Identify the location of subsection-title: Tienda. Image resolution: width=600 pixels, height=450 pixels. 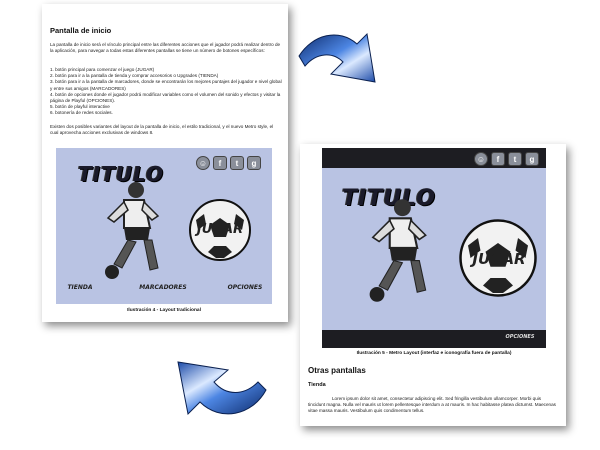
(317, 385).